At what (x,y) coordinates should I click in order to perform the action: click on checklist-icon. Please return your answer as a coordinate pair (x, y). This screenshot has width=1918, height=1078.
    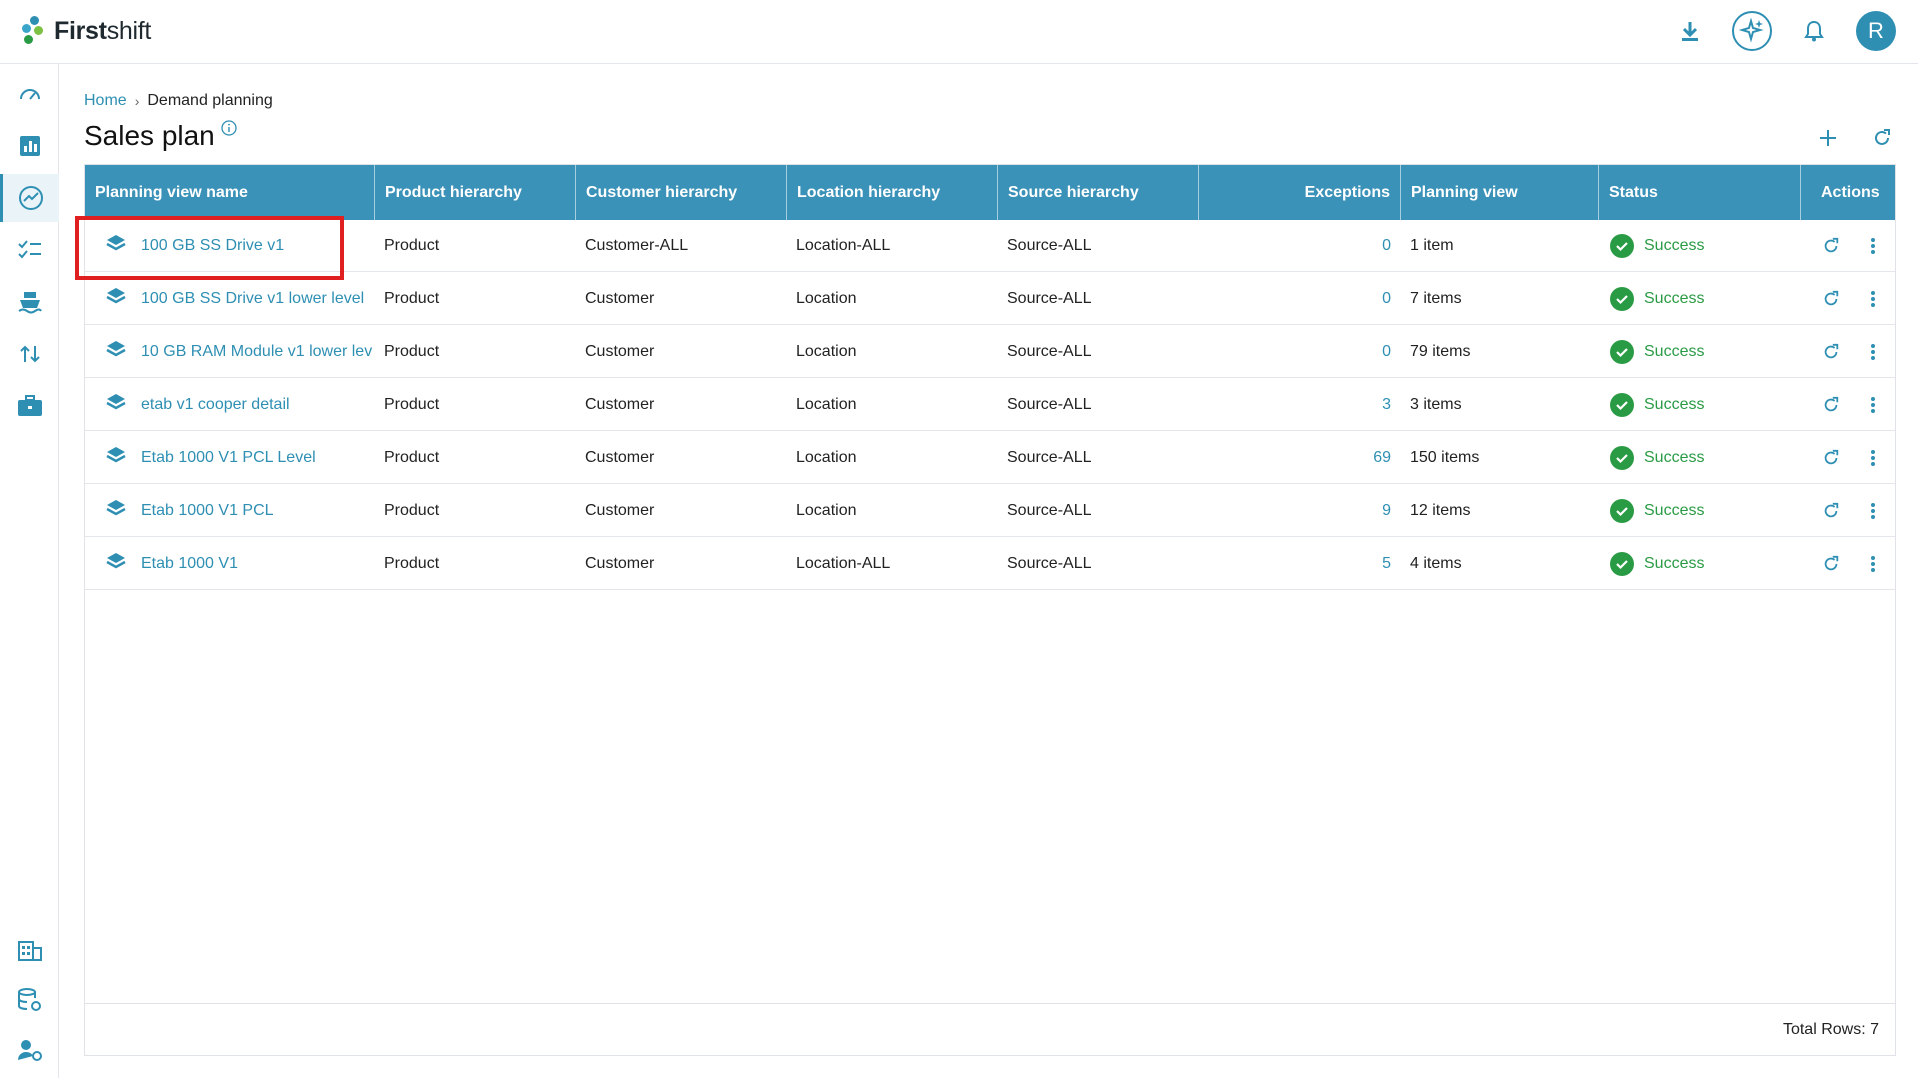
    Looking at the image, I should click on (29, 249).